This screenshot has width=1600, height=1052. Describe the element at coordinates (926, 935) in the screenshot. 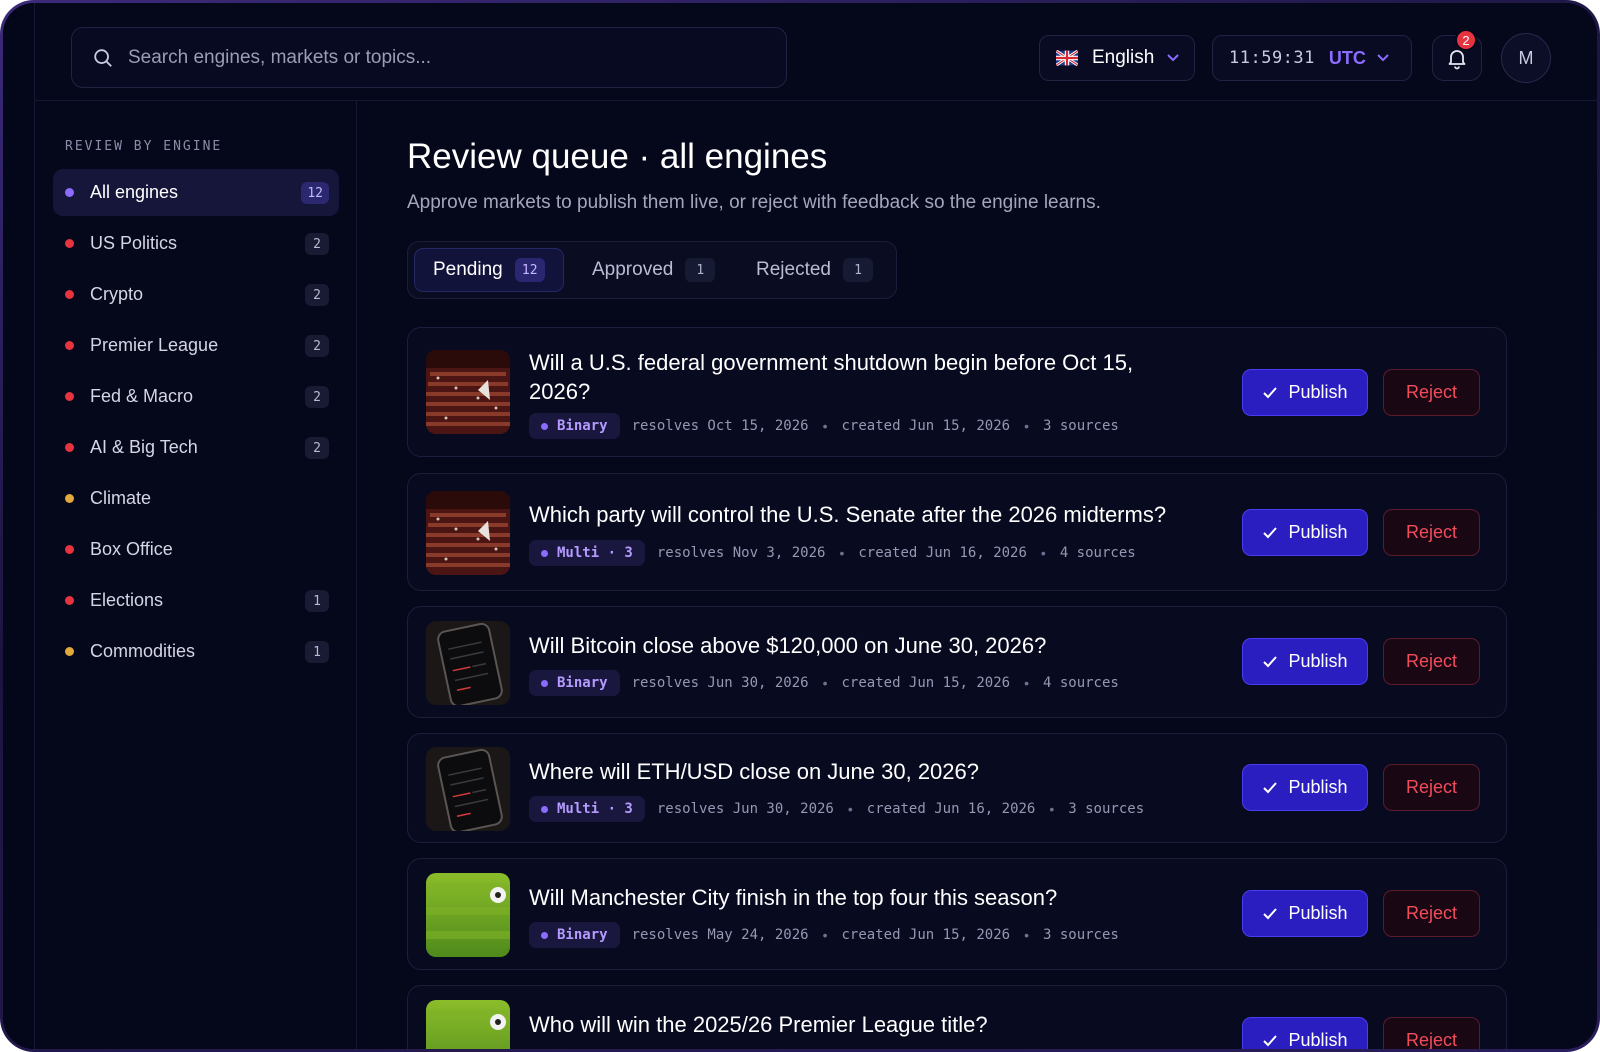

I see `created-date: created Jun 15, 2026` at that location.